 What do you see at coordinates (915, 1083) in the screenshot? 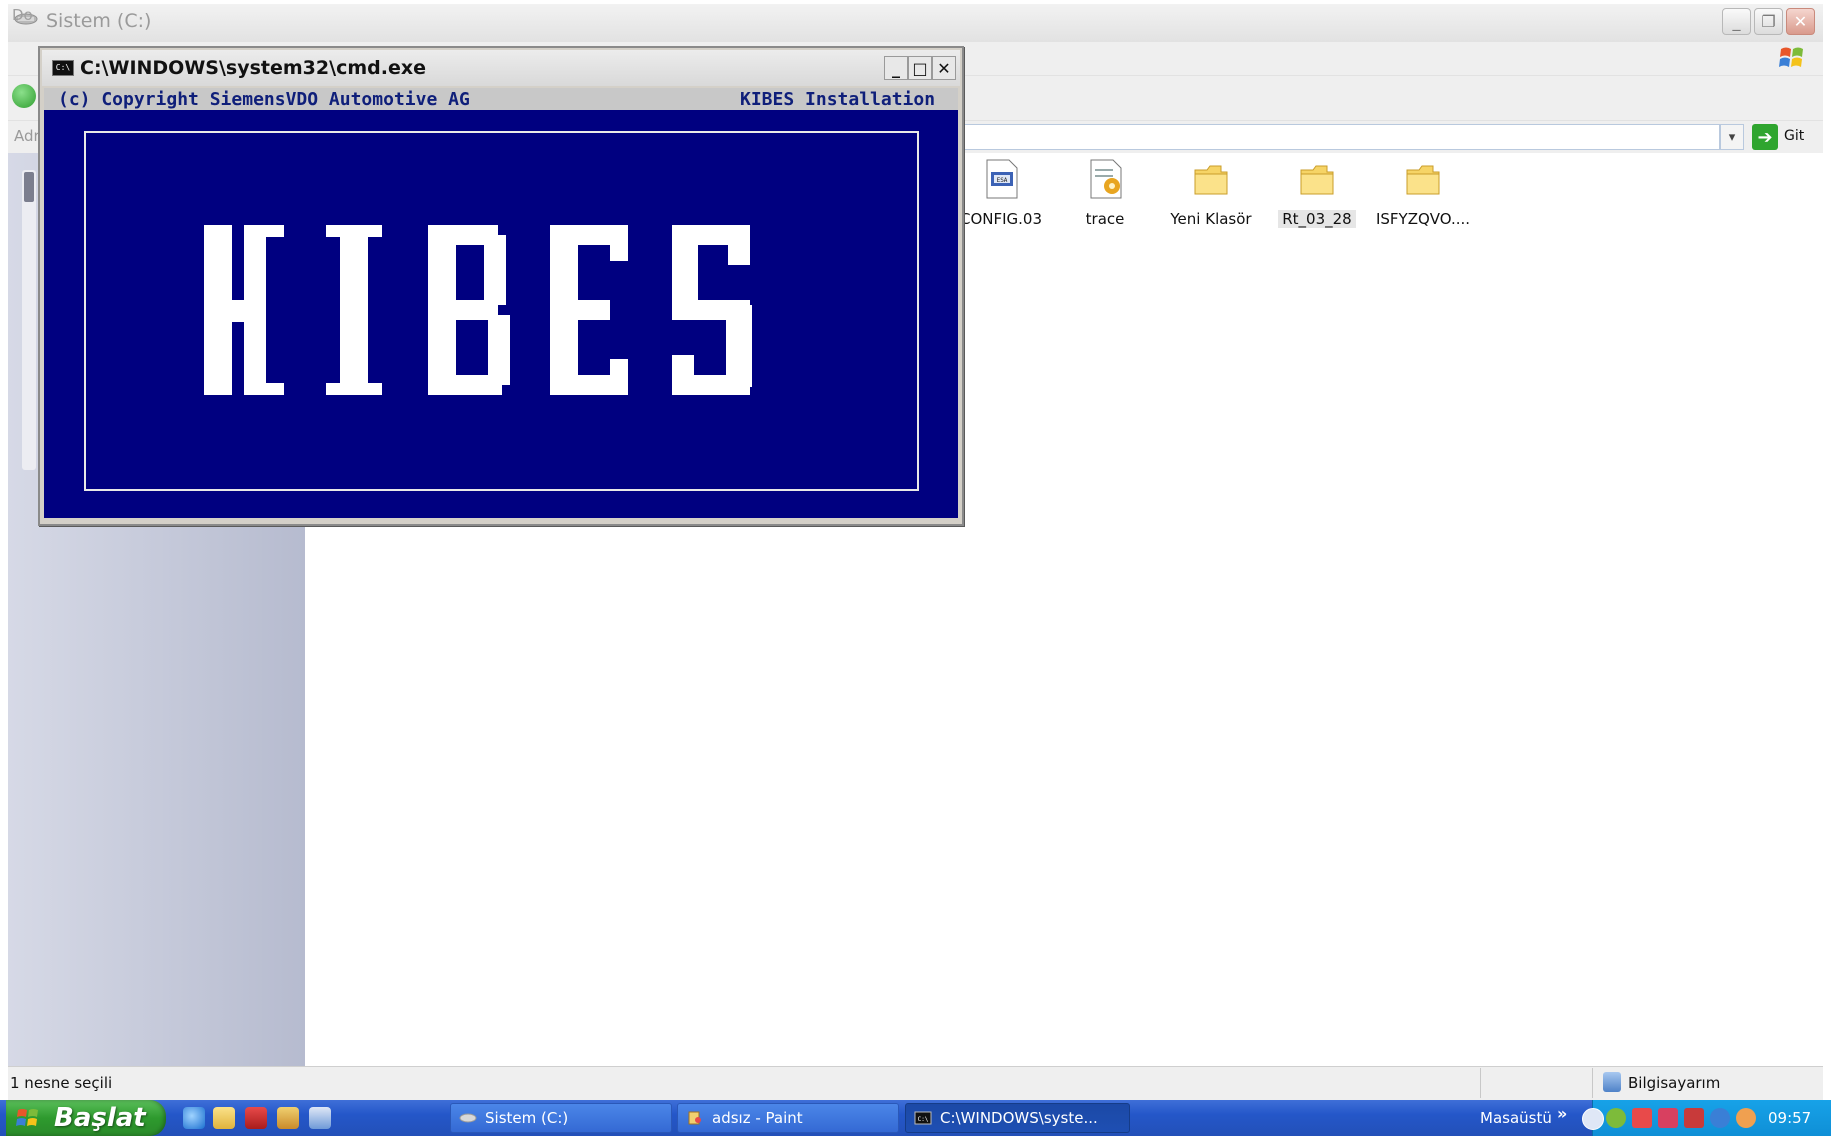
I see `status-bar` at bounding box center [915, 1083].